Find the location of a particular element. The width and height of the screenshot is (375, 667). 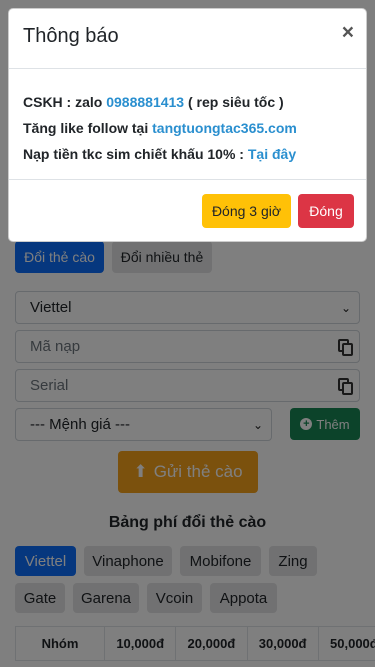

support-line: CSKH : zalo 0988881413 ( rep siêu tốc ) is located at coordinates (187, 102).